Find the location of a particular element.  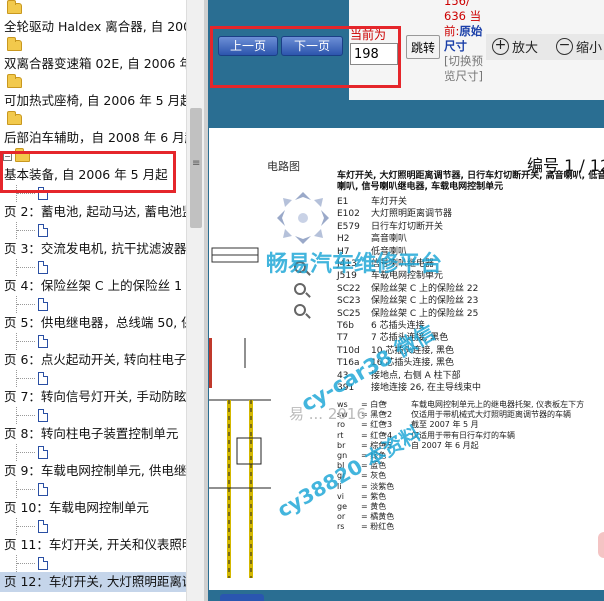

tree-item: 页 9：车载电网控制单元, 供电继电器 is located at coordinates (93, 471).